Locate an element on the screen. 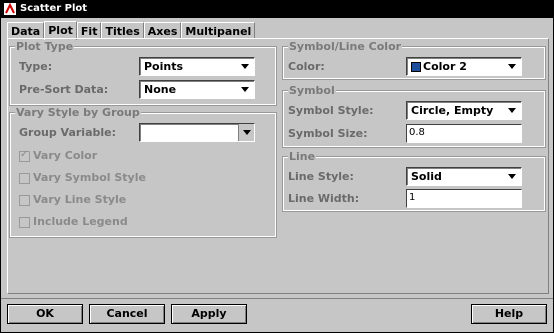 The height and width of the screenshot is (333, 554). color-dropdown: Color 2 is located at coordinates (464, 66).